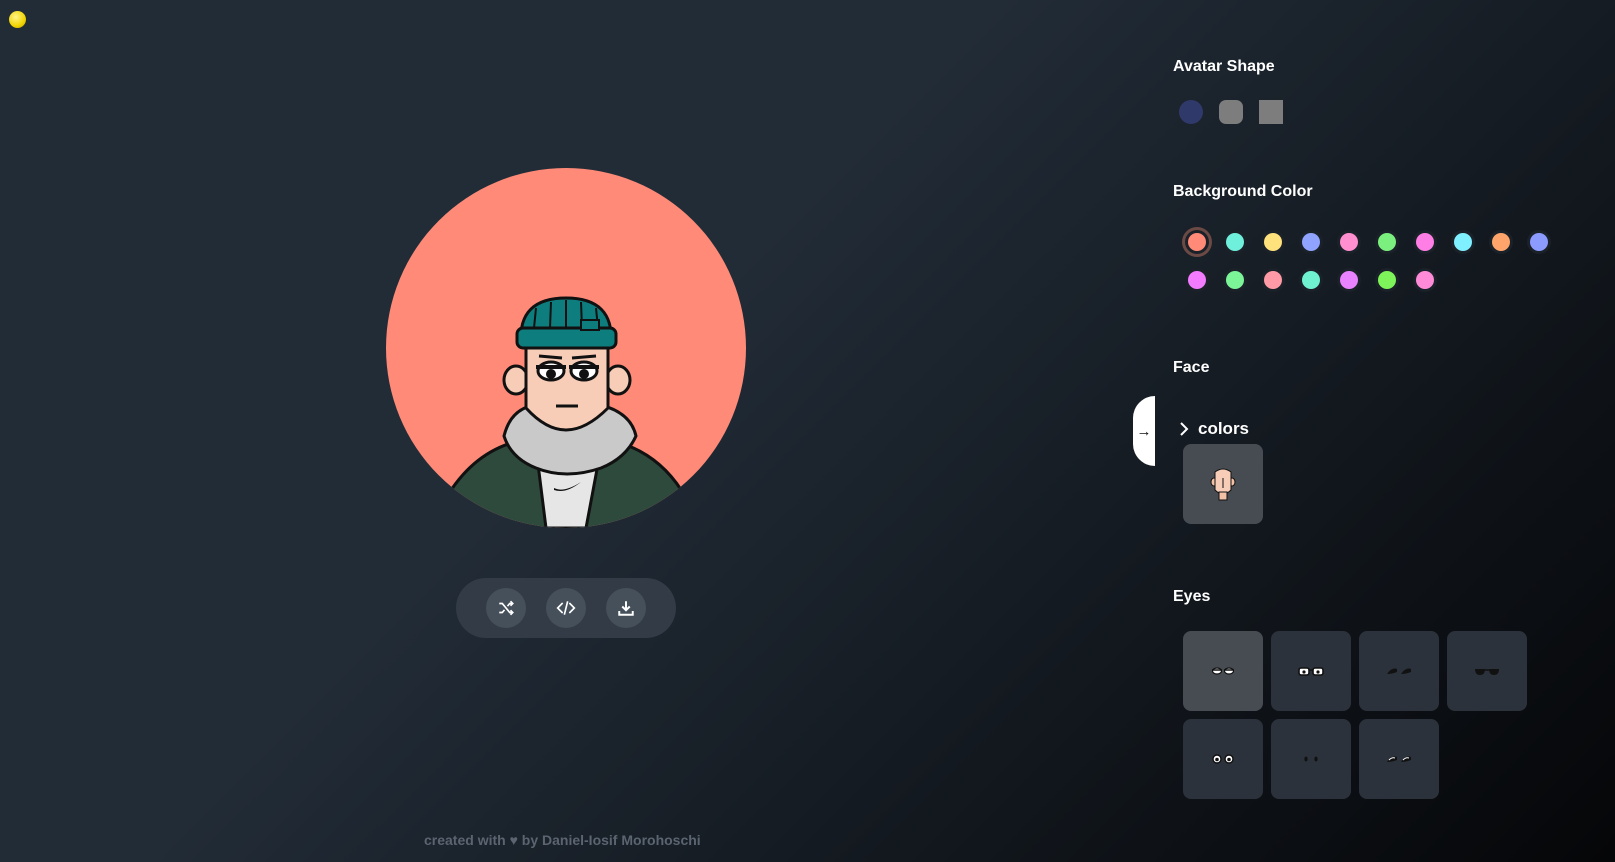  I want to click on avatar-illustration, so click(566, 412).